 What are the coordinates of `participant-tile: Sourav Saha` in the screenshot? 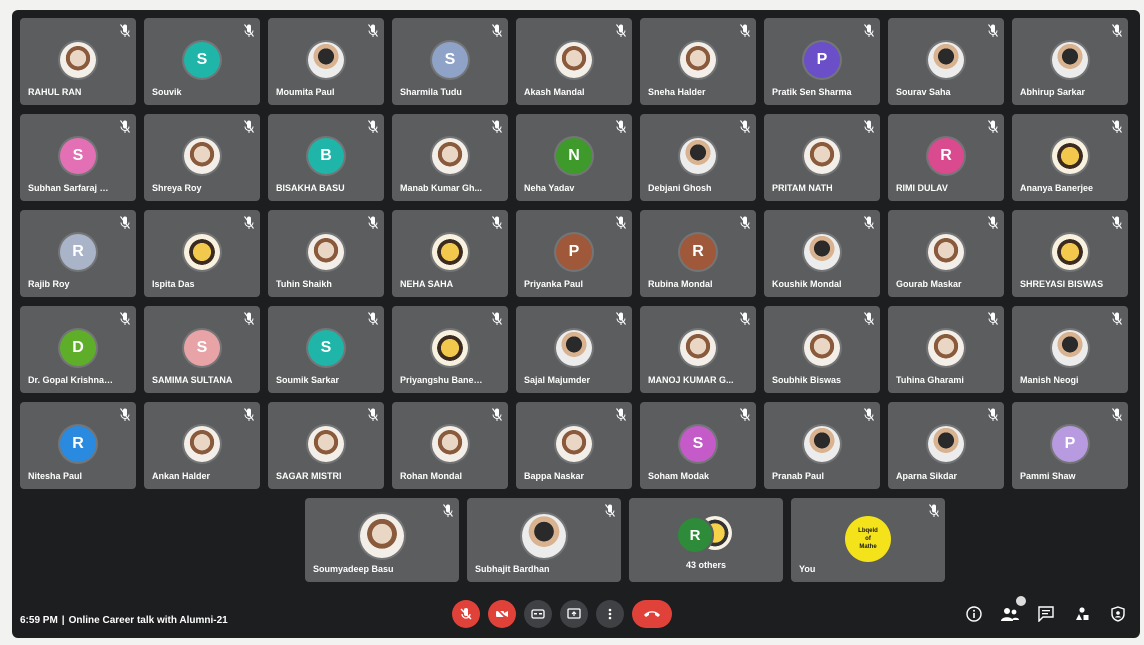 It's located at (946, 61).